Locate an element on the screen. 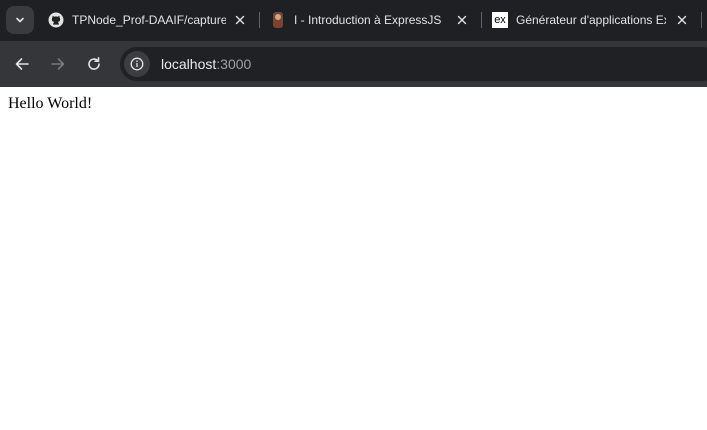 The image size is (707, 430). chevron-down-icon is located at coordinates (20, 20).